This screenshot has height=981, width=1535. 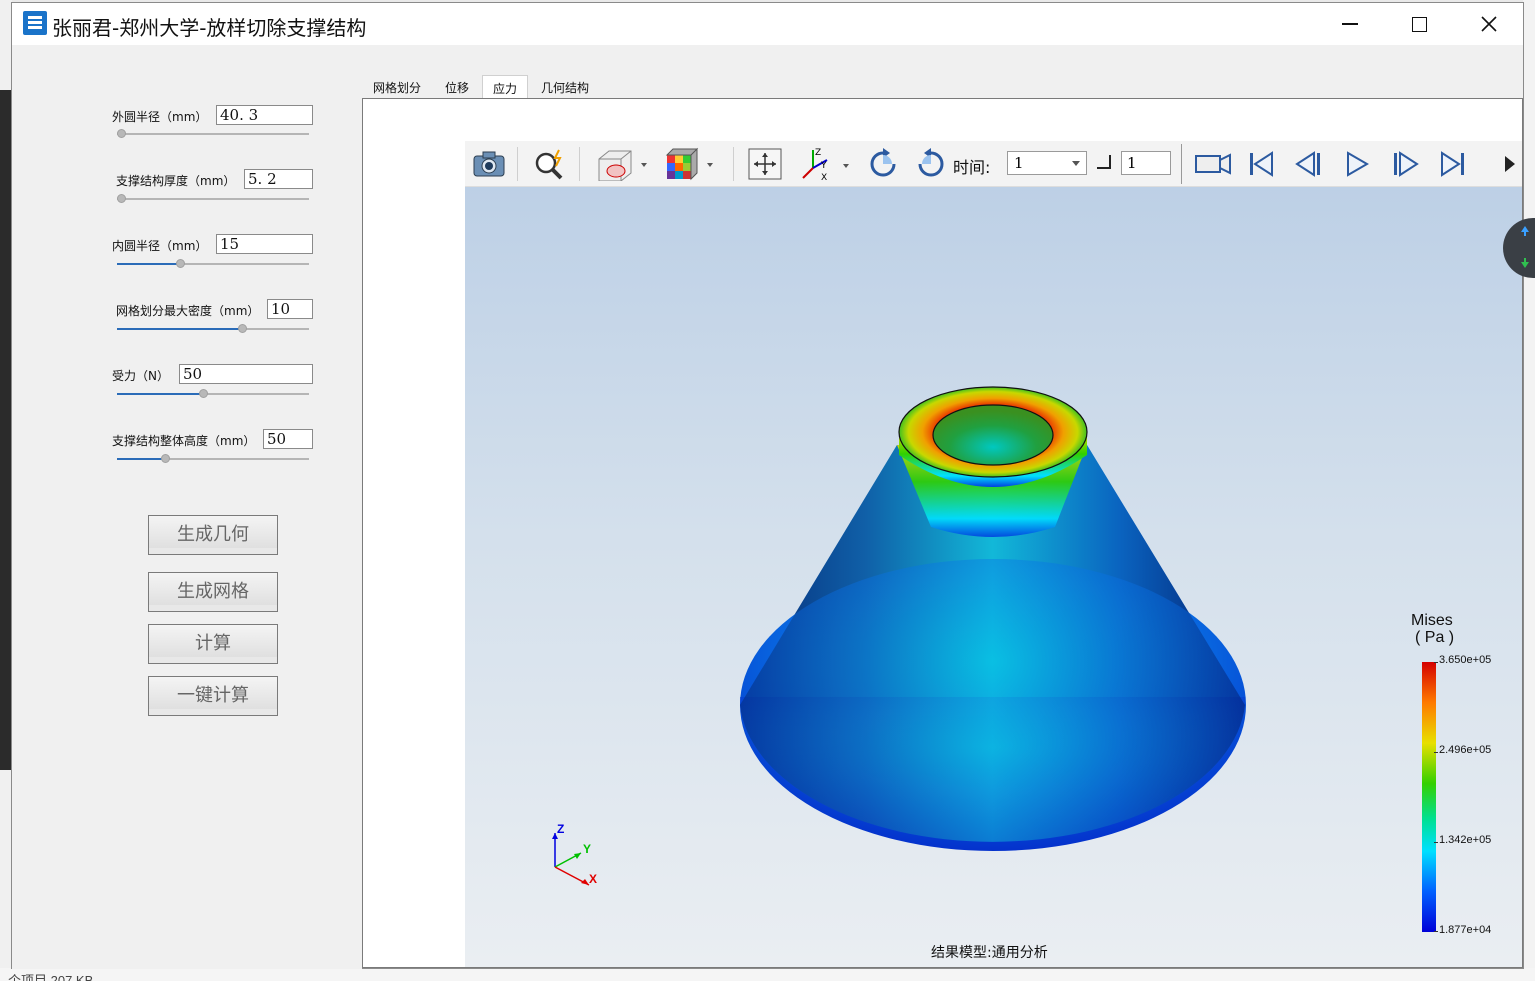 I want to click on tab-stress: 应力, so click(x=505, y=87).